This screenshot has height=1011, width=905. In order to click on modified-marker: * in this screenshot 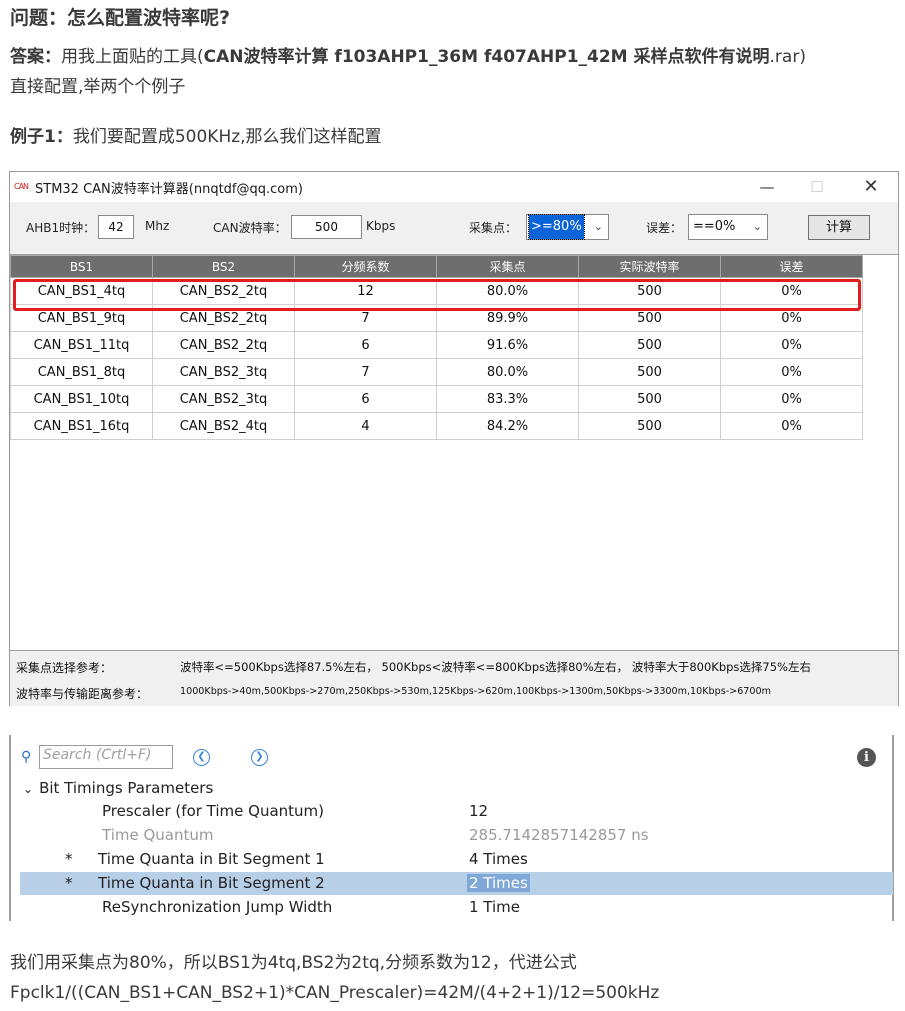, I will do `click(69, 859)`.